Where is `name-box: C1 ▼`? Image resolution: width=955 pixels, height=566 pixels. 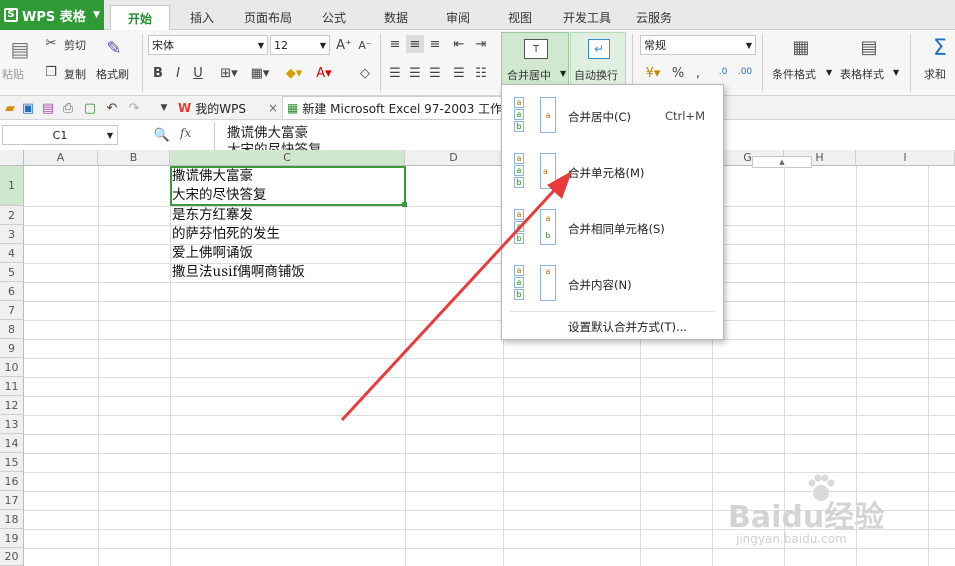
name-box: C1 ▼ is located at coordinates (60, 135).